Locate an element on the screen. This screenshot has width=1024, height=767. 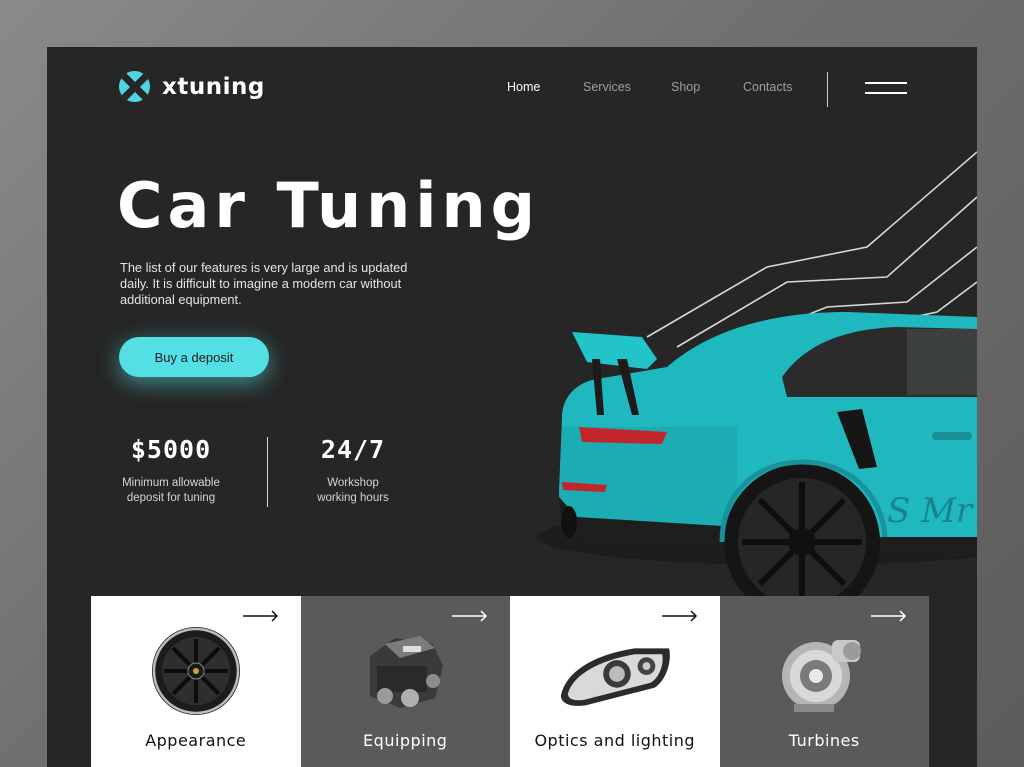
nav-link-home: Home is located at coordinates (523, 87).